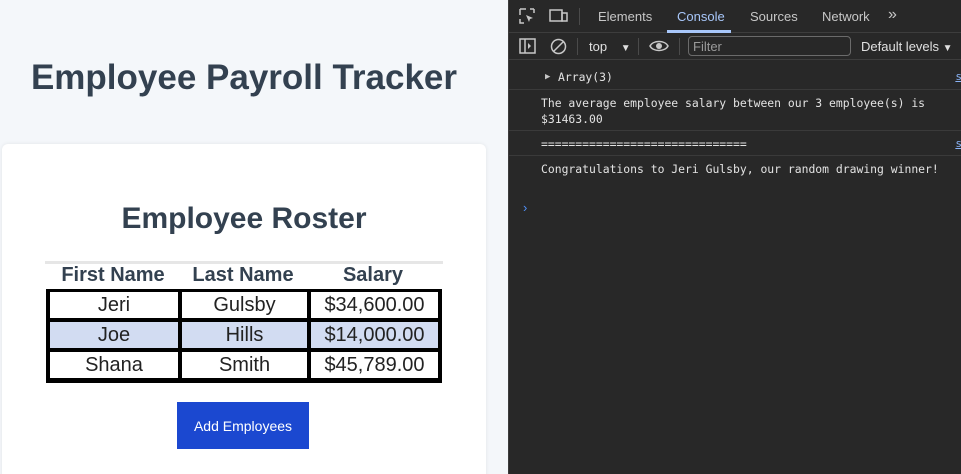 The height and width of the screenshot is (474, 961). I want to click on device-toolbar-icon, so click(559, 16).